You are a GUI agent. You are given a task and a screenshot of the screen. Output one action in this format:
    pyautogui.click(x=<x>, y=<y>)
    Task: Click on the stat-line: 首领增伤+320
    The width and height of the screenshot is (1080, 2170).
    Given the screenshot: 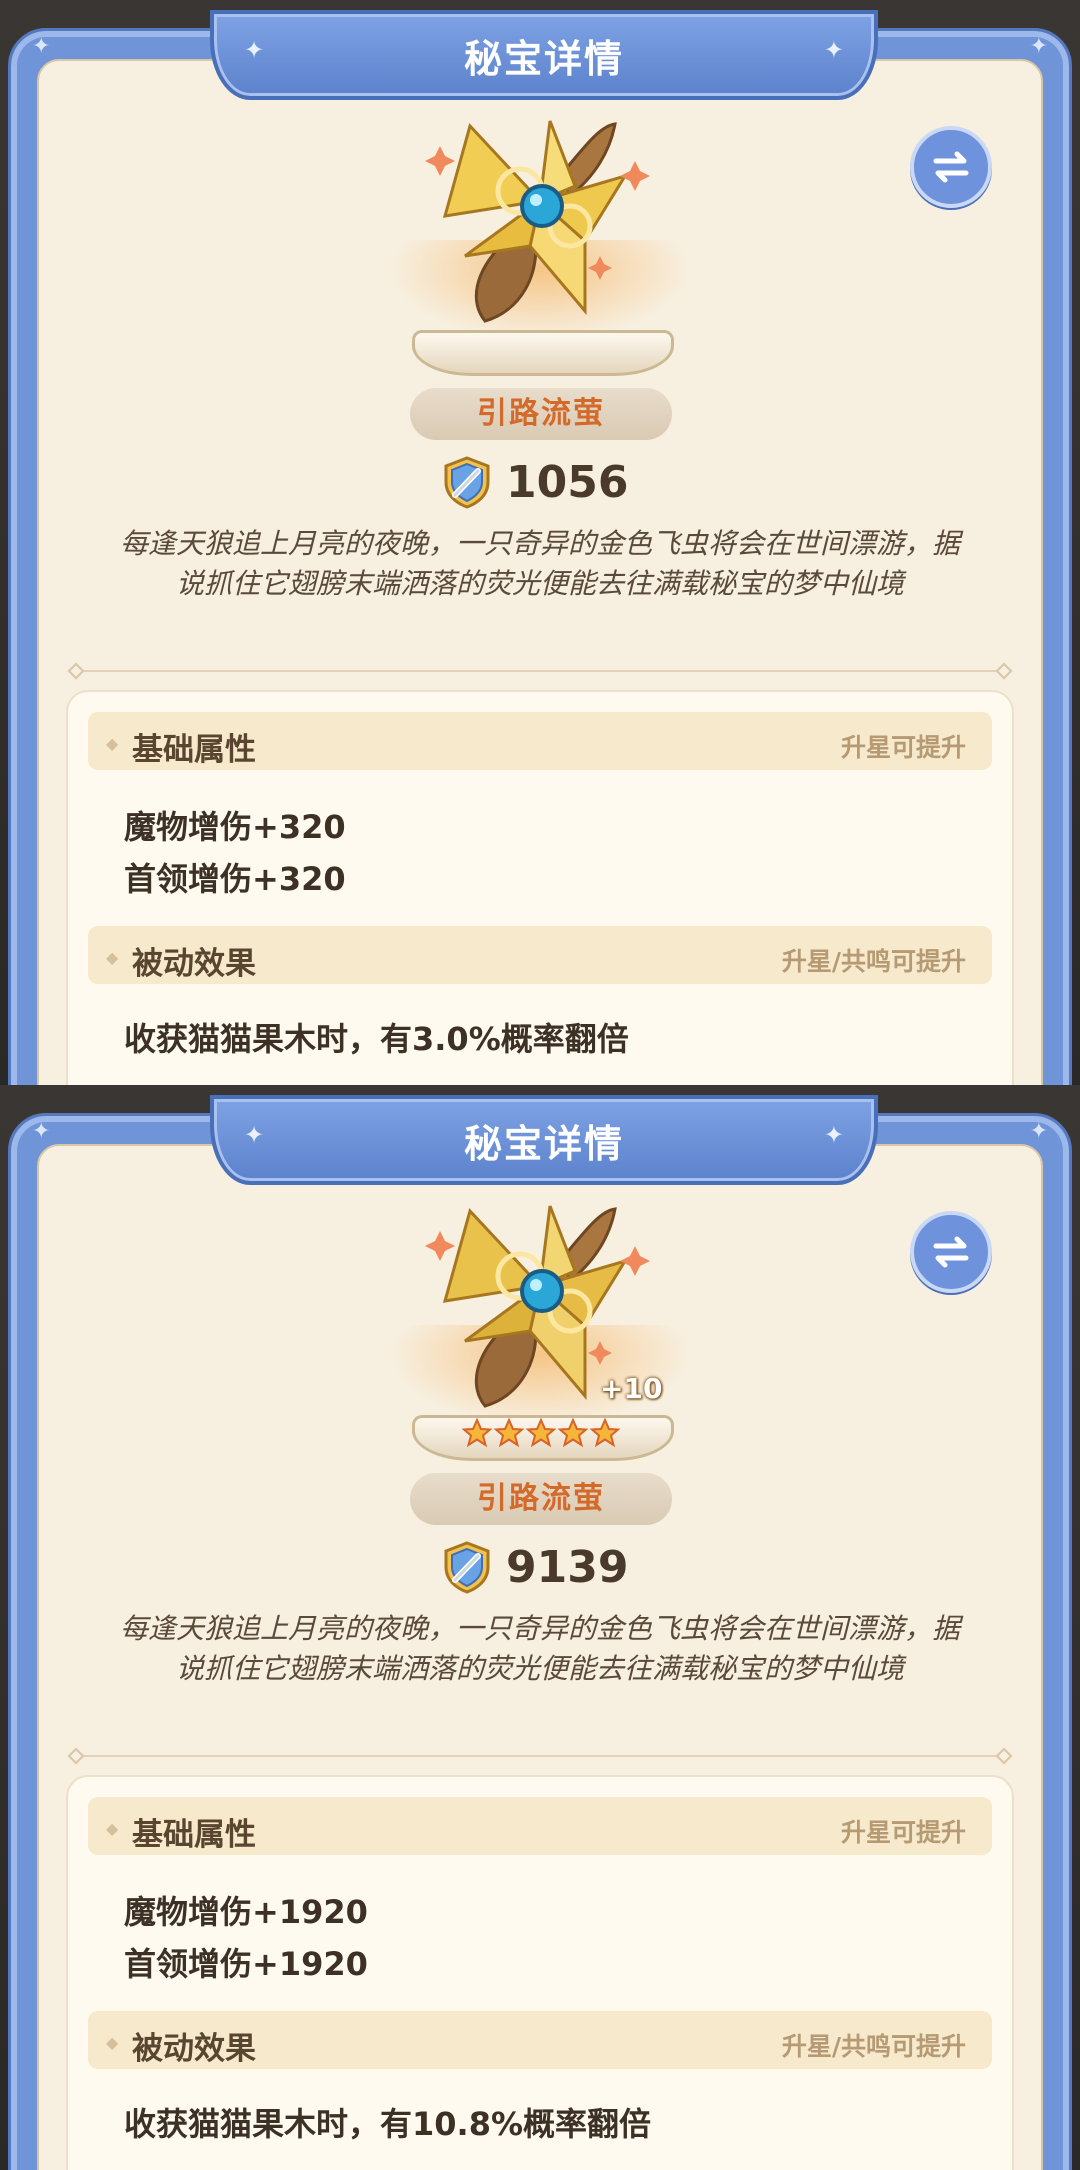 What is the action you would take?
    pyautogui.click(x=235, y=879)
    